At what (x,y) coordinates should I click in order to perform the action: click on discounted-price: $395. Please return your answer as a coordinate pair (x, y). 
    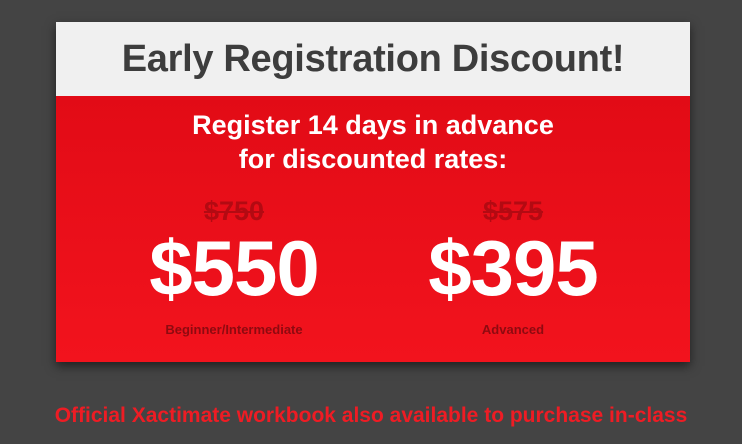
    Looking at the image, I should click on (513, 268).